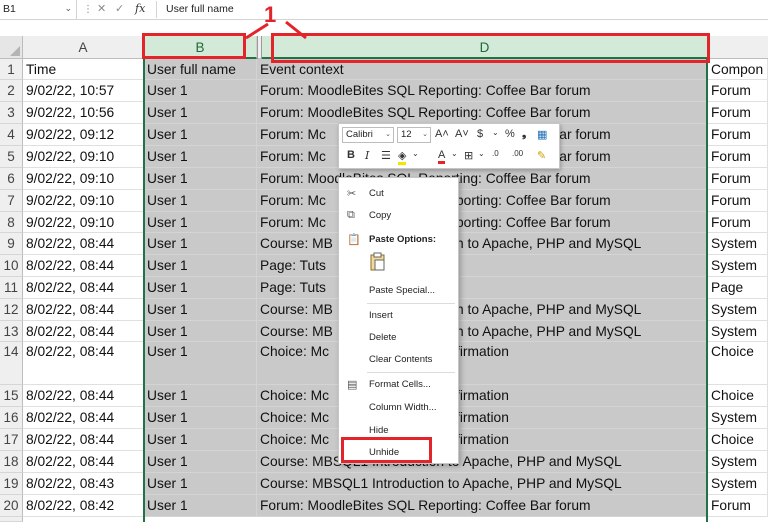 The height and width of the screenshot is (522, 768). I want to click on row-header: 1, so click(11, 69).